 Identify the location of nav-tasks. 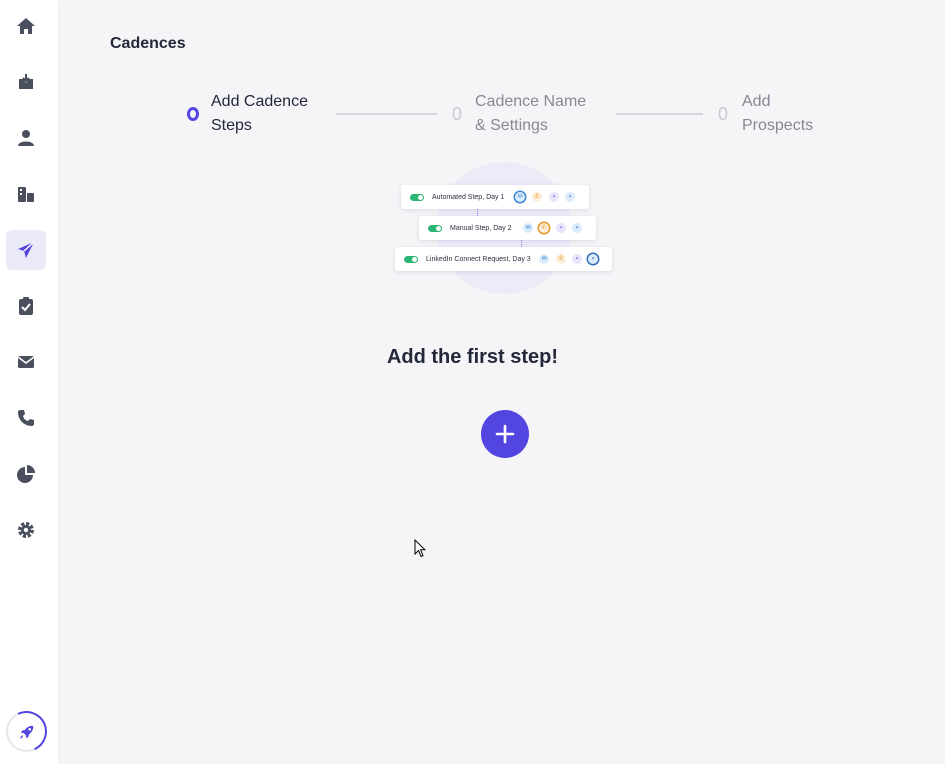
(26, 306).